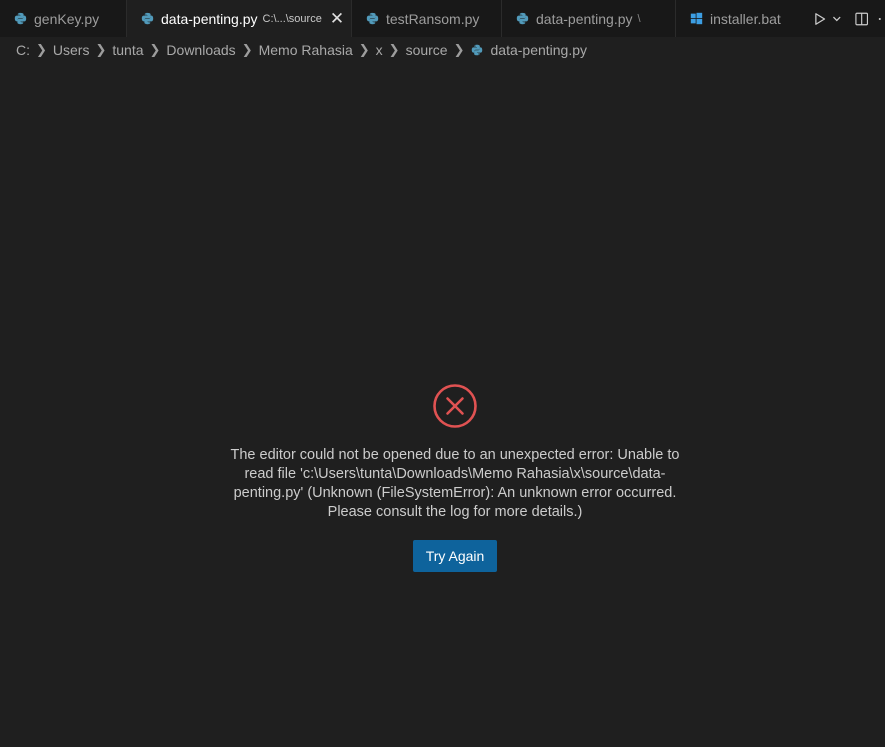  Describe the element at coordinates (127, 50) in the screenshot. I see `breadcrumb-item: tunta` at that location.